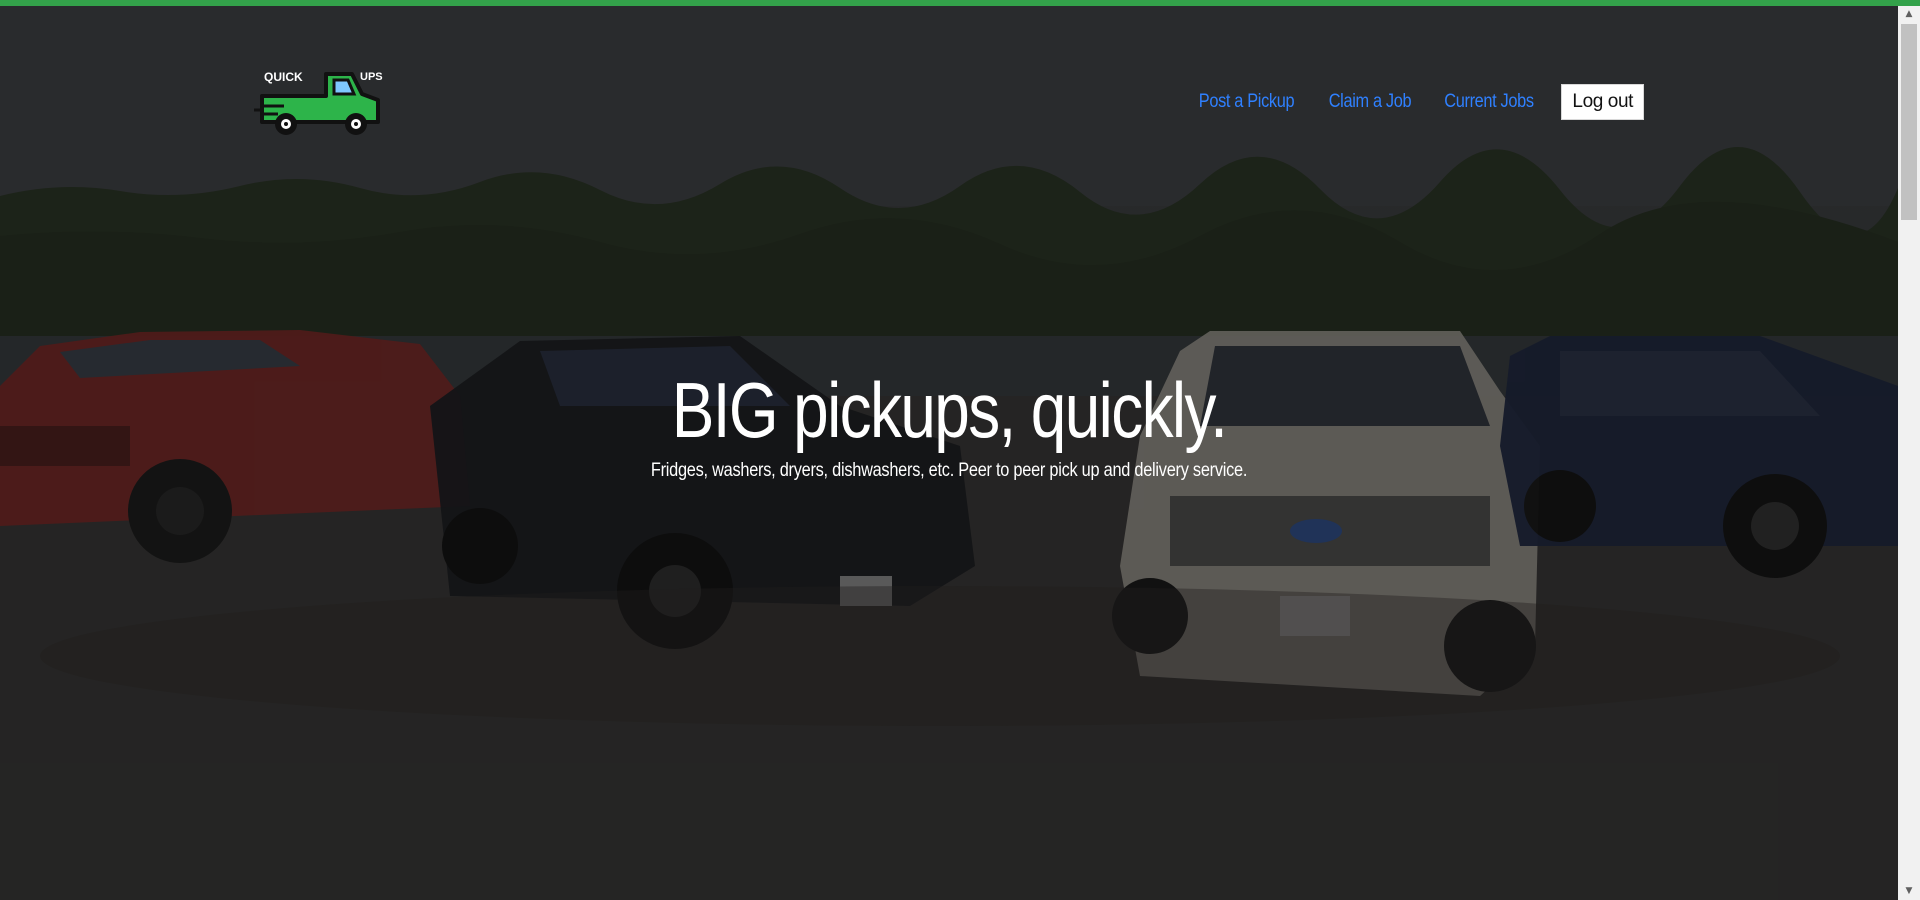 The height and width of the screenshot is (900, 1920). What do you see at coordinates (283, 77) in the screenshot?
I see `logo-text-left: QUICK` at bounding box center [283, 77].